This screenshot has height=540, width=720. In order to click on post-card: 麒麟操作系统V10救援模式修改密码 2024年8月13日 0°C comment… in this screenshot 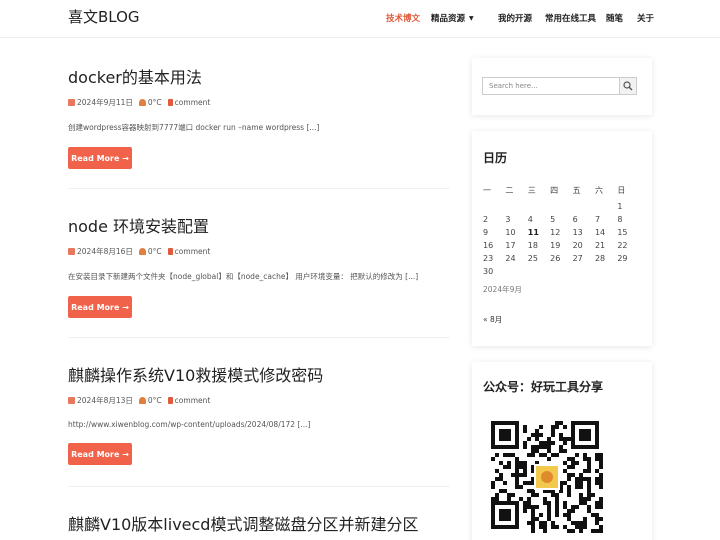, I will do `click(259, 413)`.